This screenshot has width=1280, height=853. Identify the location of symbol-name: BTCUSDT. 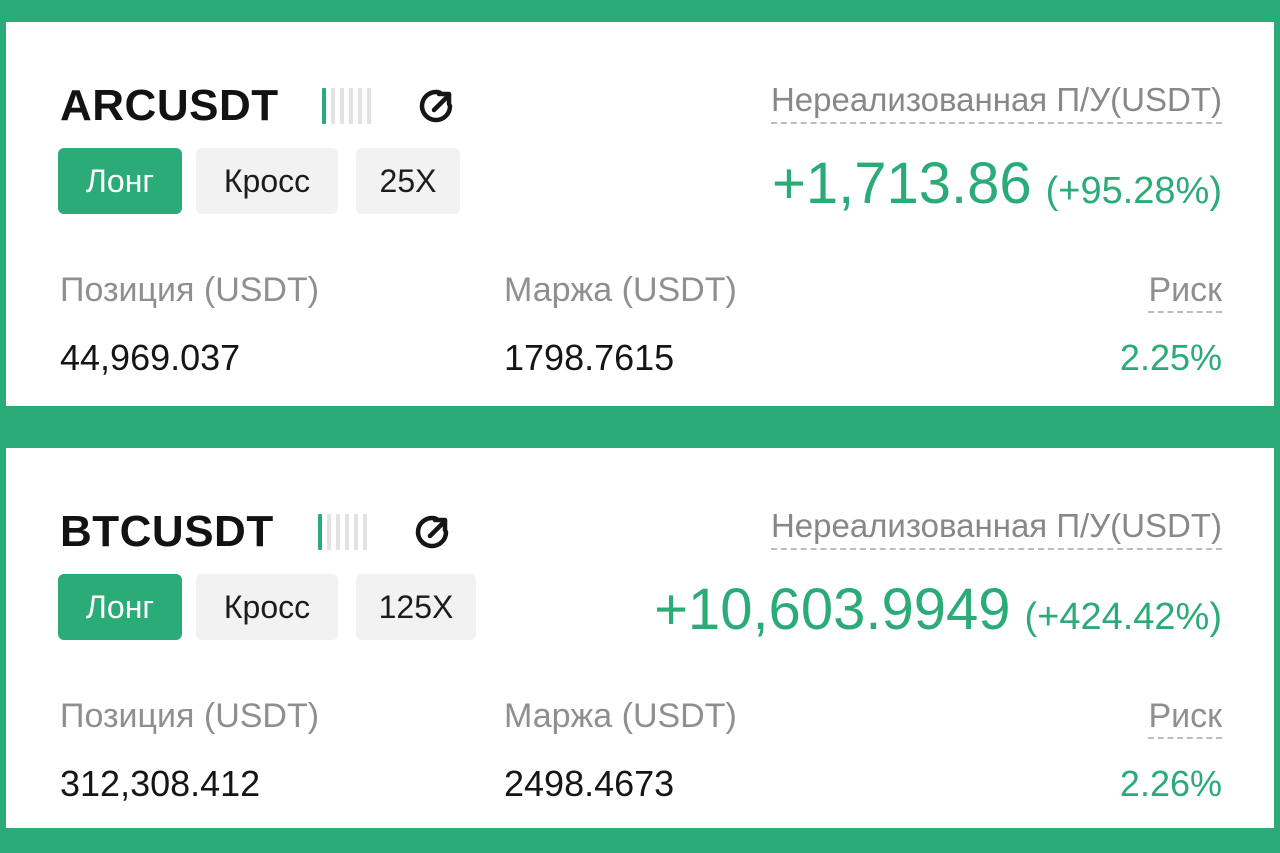
(167, 531).